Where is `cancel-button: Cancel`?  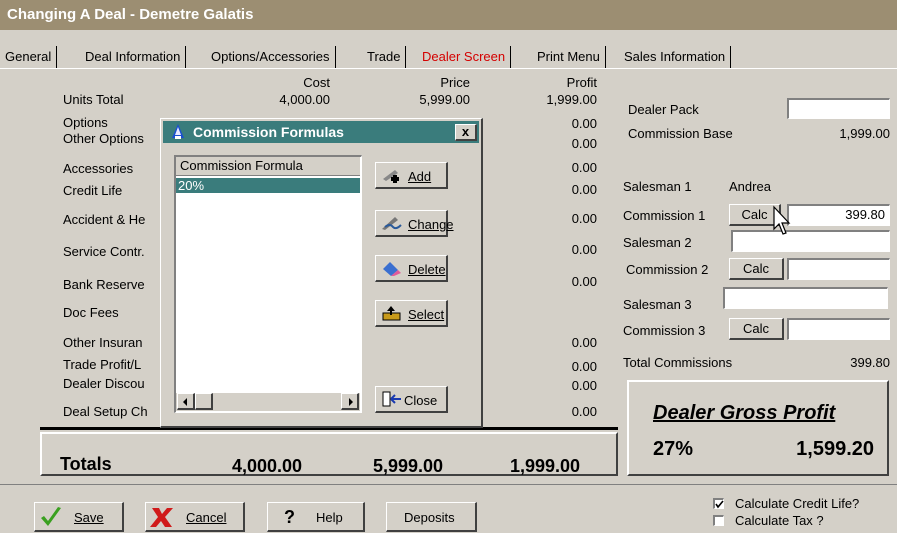
cancel-button: Cancel is located at coordinates (195, 517).